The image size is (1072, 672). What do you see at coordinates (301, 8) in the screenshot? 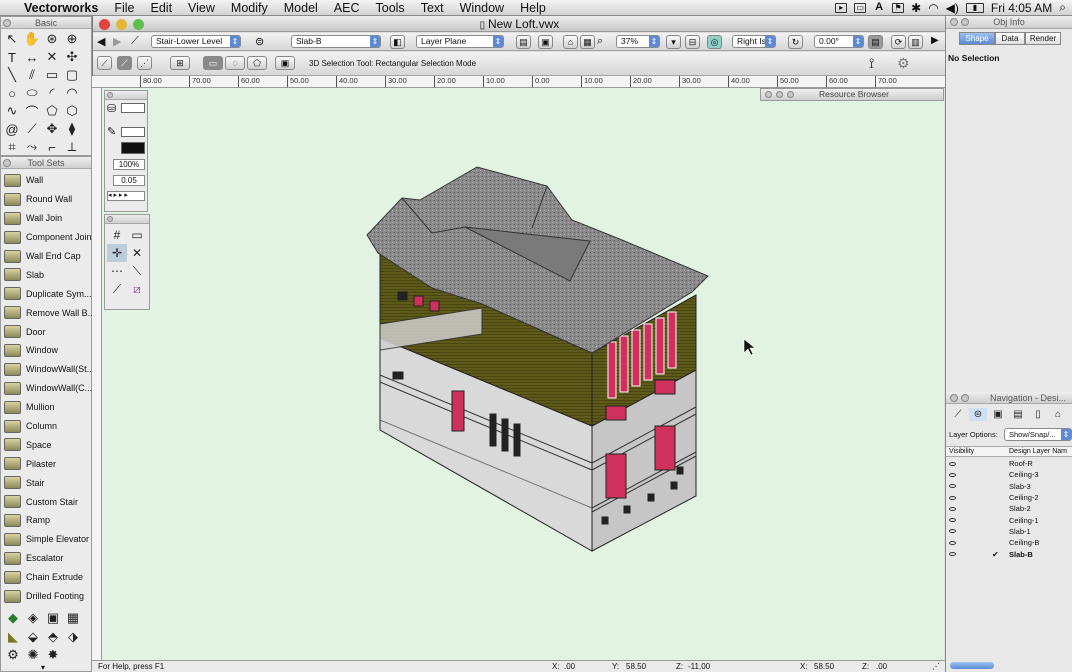
I see `menu-model: Model` at bounding box center [301, 8].